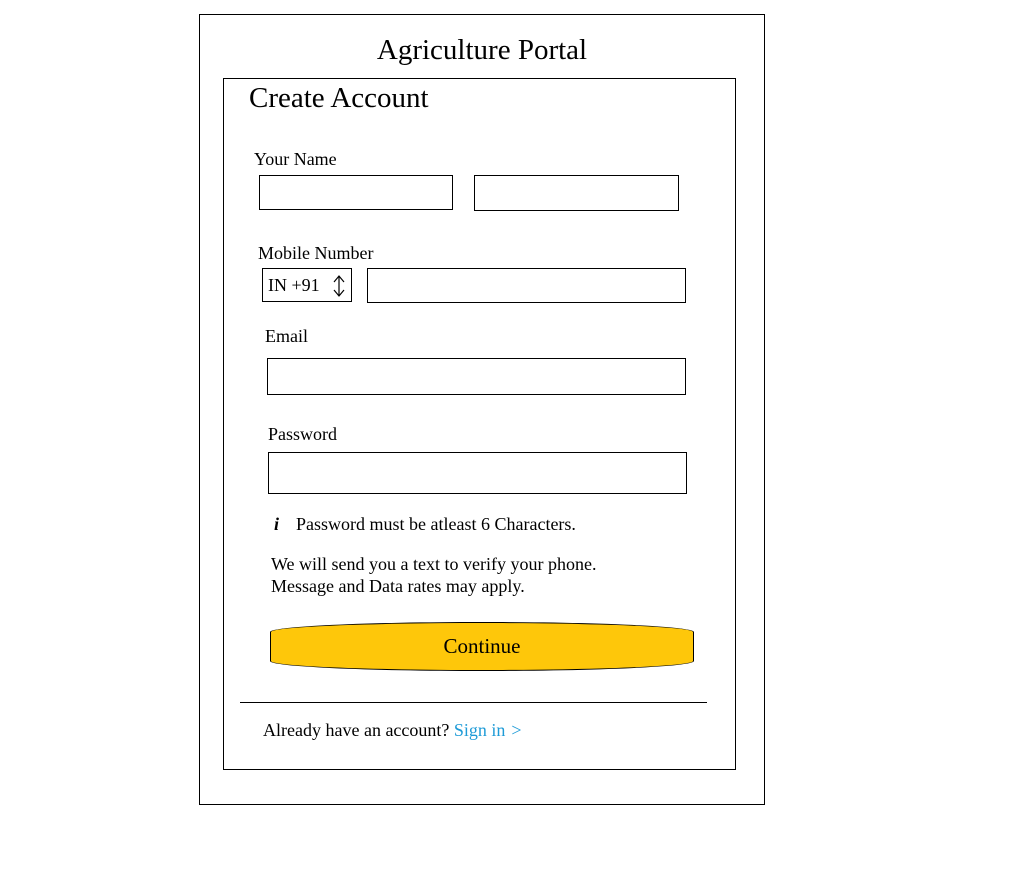 This screenshot has height=887, width=1019. What do you see at coordinates (473, 702) in the screenshot?
I see `divider` at bounding box center [473, 702].